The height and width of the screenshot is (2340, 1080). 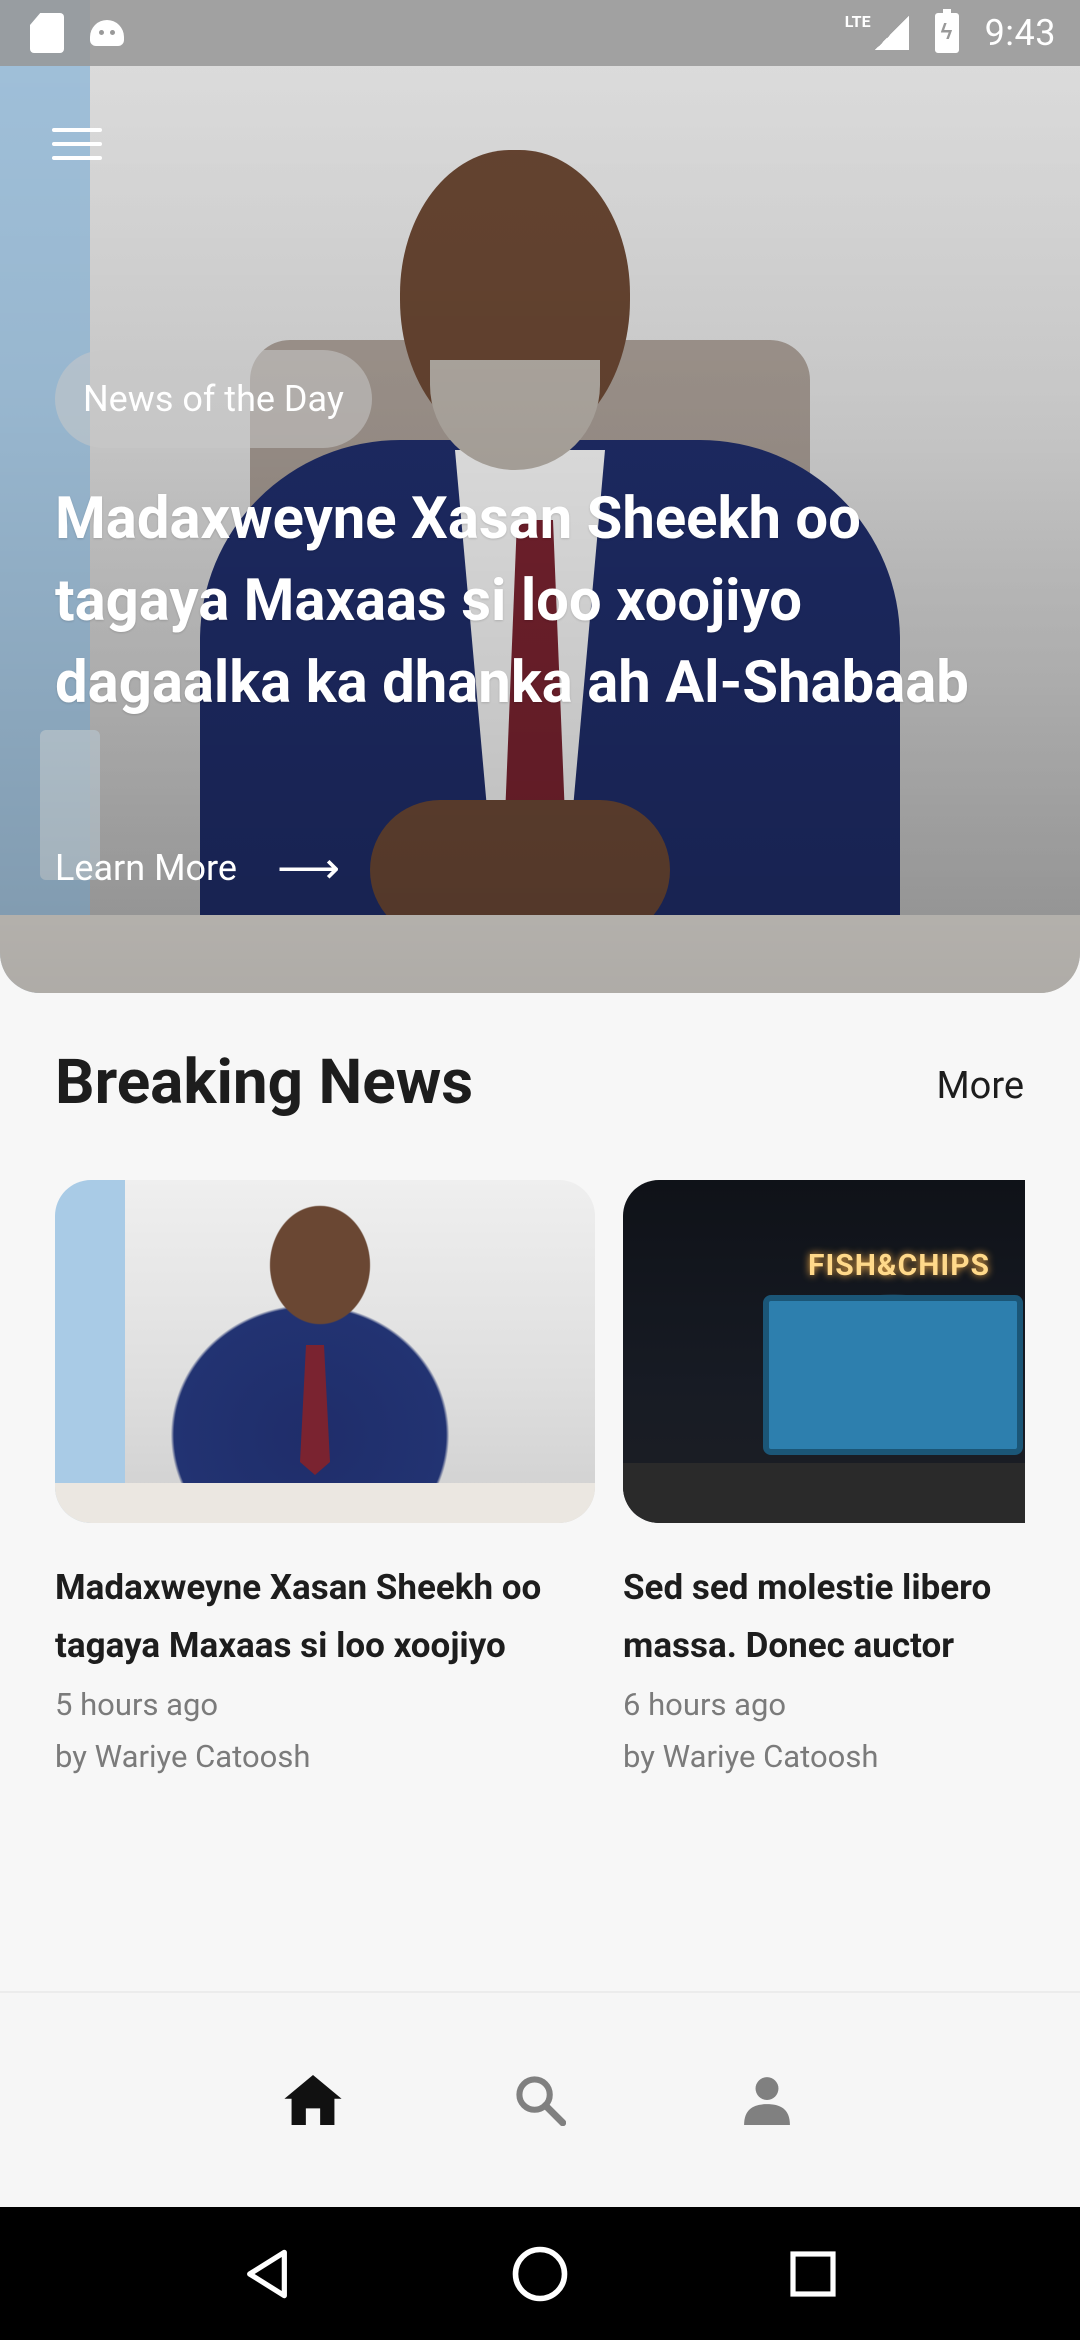 What do you see at coordinates (137, 1704) in the screenshot?
I see `news-card-time: 5 hours ago` at bounding box center [137, 1704].